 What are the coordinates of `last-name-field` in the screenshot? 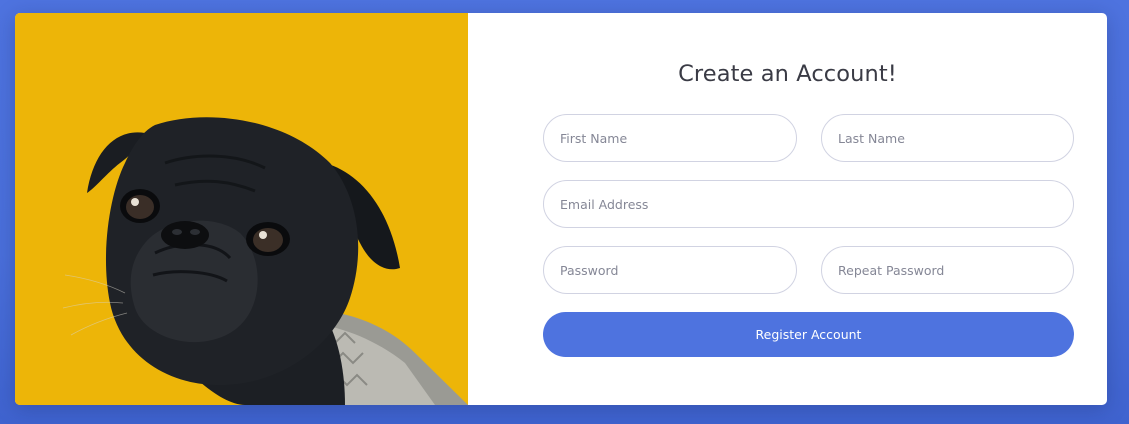 It's located at (947, 138).